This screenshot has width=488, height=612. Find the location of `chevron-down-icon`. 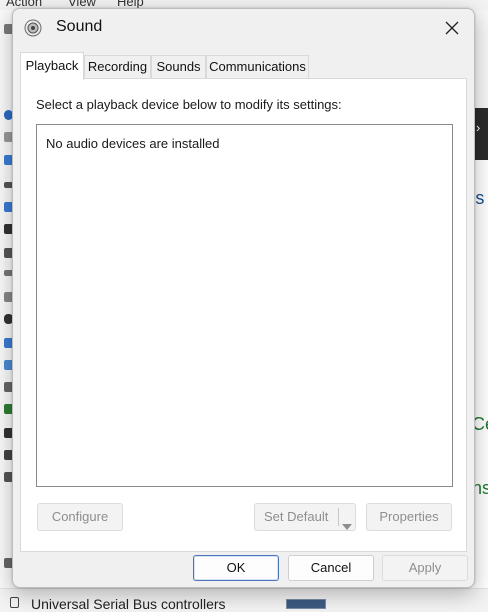

chevron-down-icon is located at coordinates (347, 526).